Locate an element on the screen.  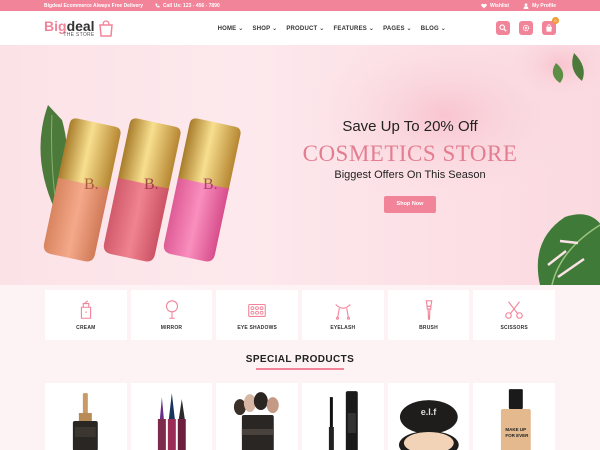
lipstick-letter-1: B. is located at coordinates (91, 184).